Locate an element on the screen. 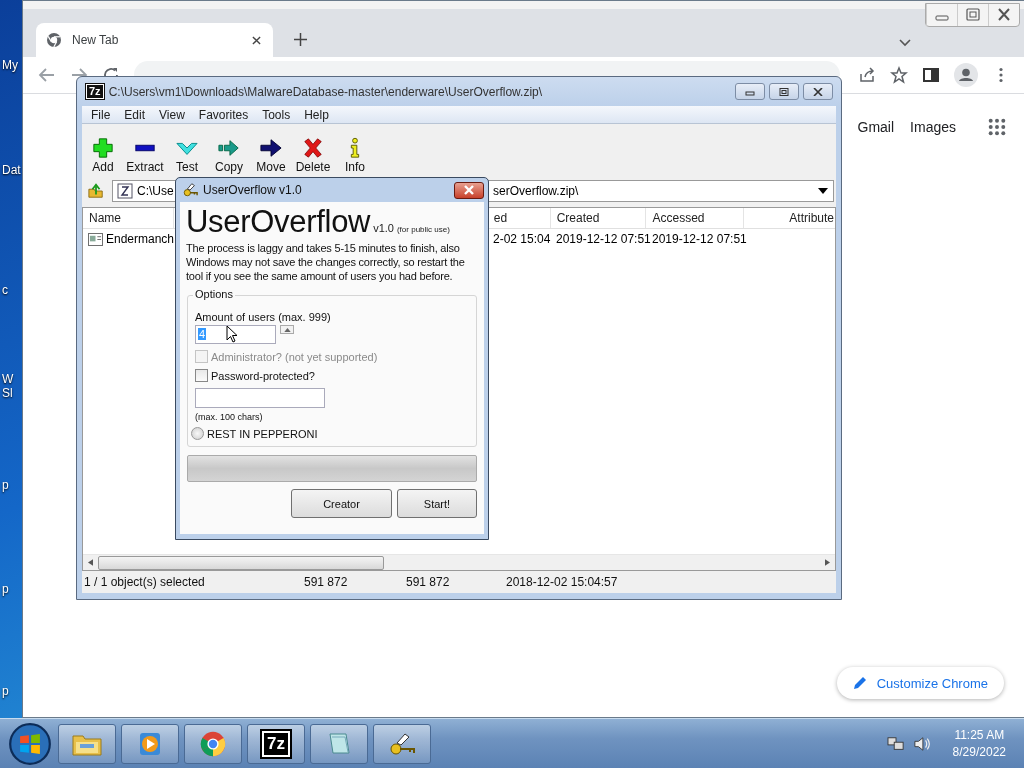  group-title: Options is located at coordinates (214, 294).